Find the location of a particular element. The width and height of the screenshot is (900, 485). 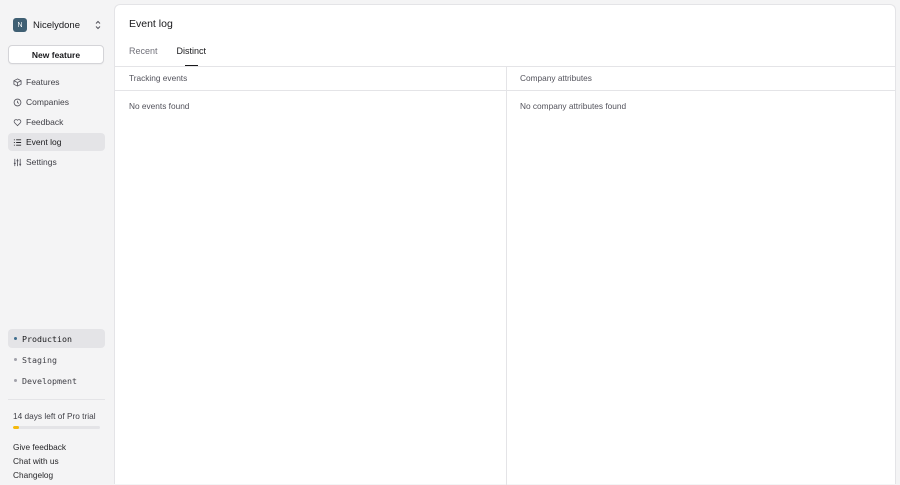

event-log-icon is located at coordinates (17, 142).